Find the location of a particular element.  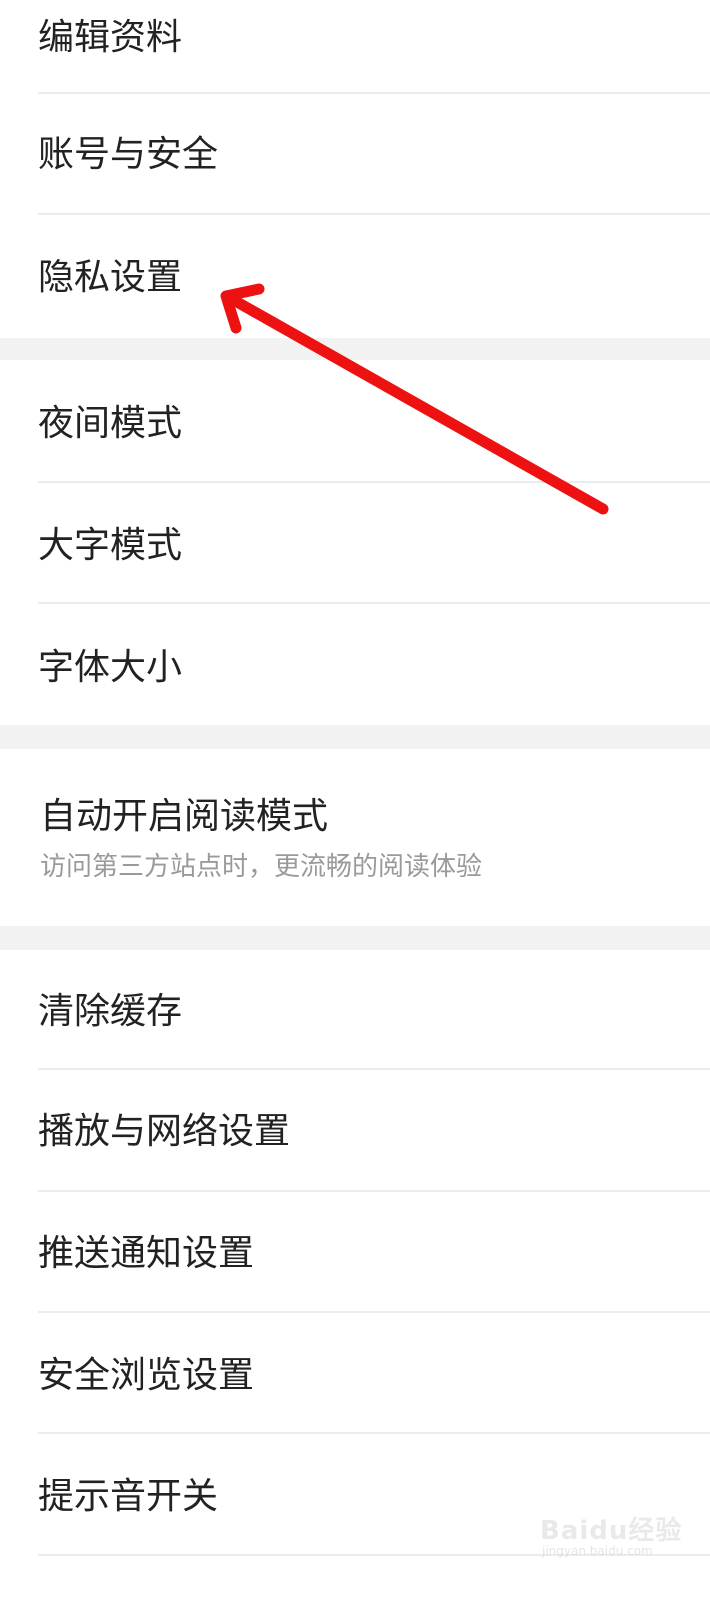

settings-item-label: 自动开启阅读模式 is located at coordinates (184, 816).